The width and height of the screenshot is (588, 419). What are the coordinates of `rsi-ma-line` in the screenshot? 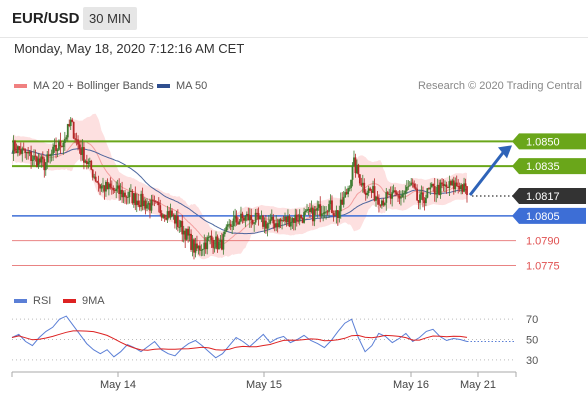 It's located at (239, 340).